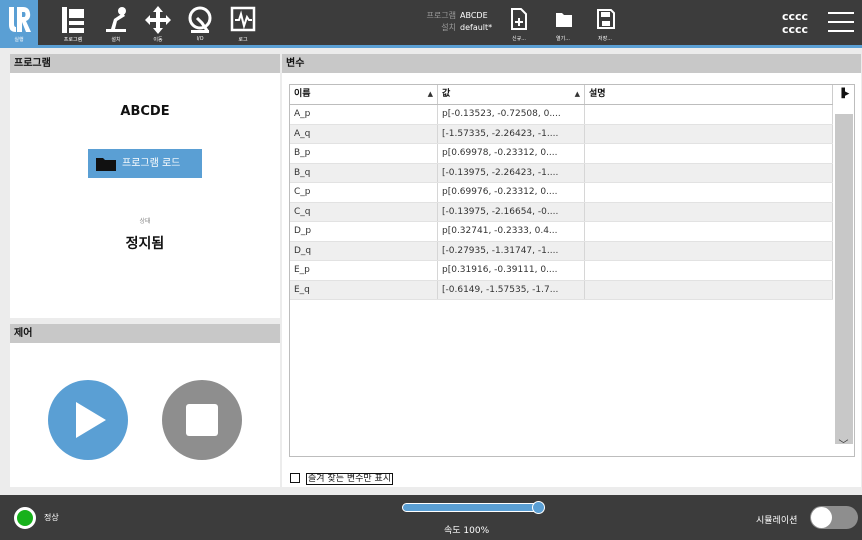  What do you see at coordinates (25, 518) in the screenshot?
I see `status-indicator-icon` at bounding box center [25, 518].